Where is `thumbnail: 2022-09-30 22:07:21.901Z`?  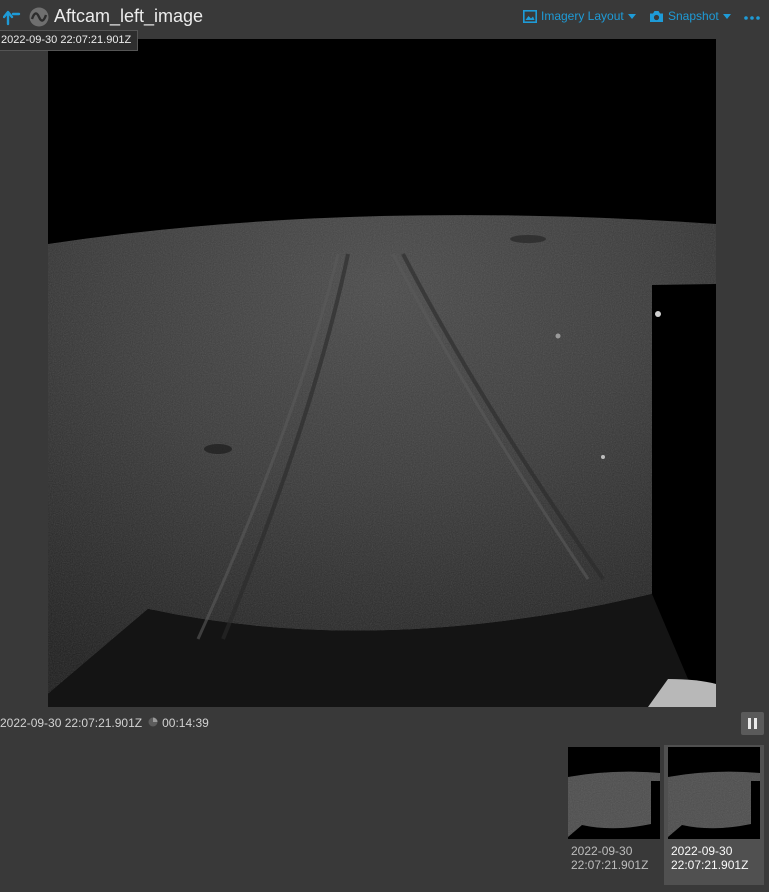 thumbnail: 2022-09-30 22:07:21.901Z is located at coordinates (615, 815).